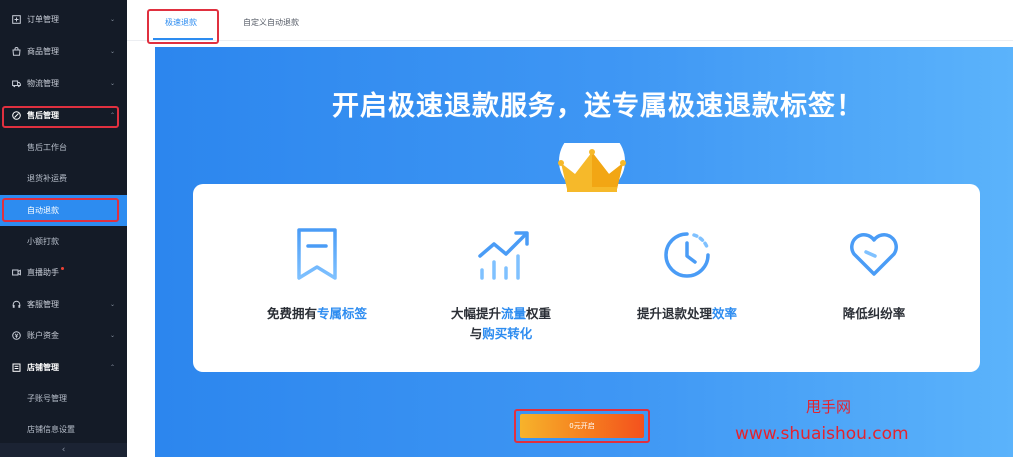 The width and height of the screenshot is (1013, 457). What do you see at coordinates (570, 22) in the screenshot?
I see `tab-bar: 极速退款 自定义自动退款` at bounding box center [570, 22].